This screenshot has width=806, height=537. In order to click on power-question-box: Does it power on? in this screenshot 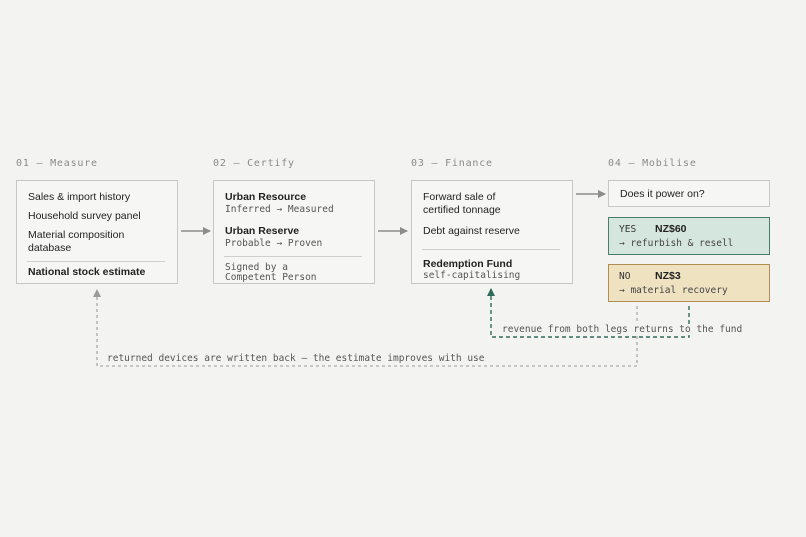, I will do `click(689, 193)`.